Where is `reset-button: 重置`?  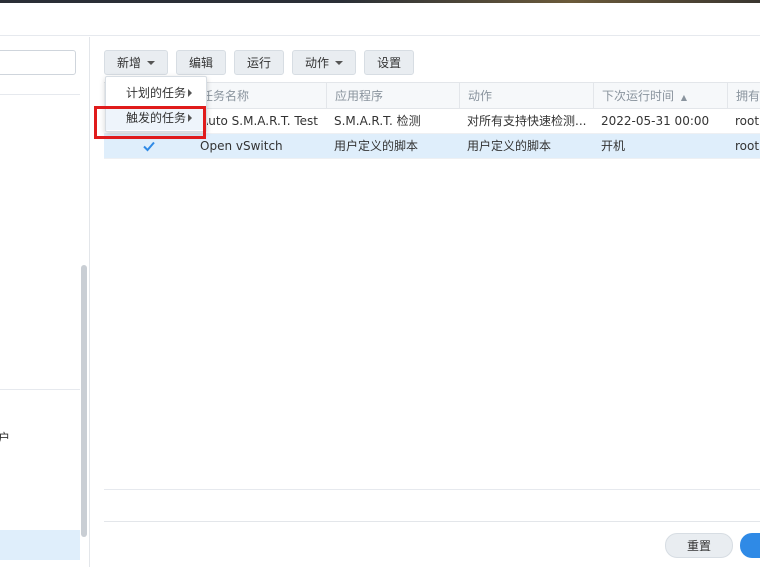
reset-button: 重置 is located at coordinates (699, 545).